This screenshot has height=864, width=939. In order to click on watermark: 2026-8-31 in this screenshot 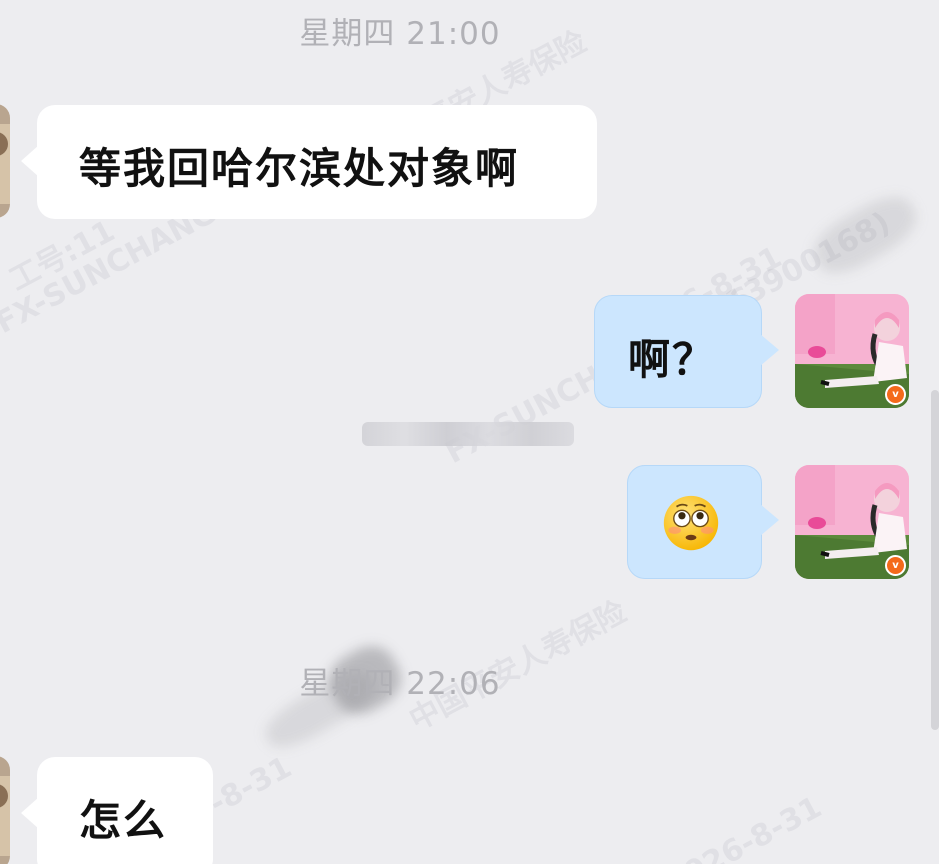, I will do `click(744, 826)`.